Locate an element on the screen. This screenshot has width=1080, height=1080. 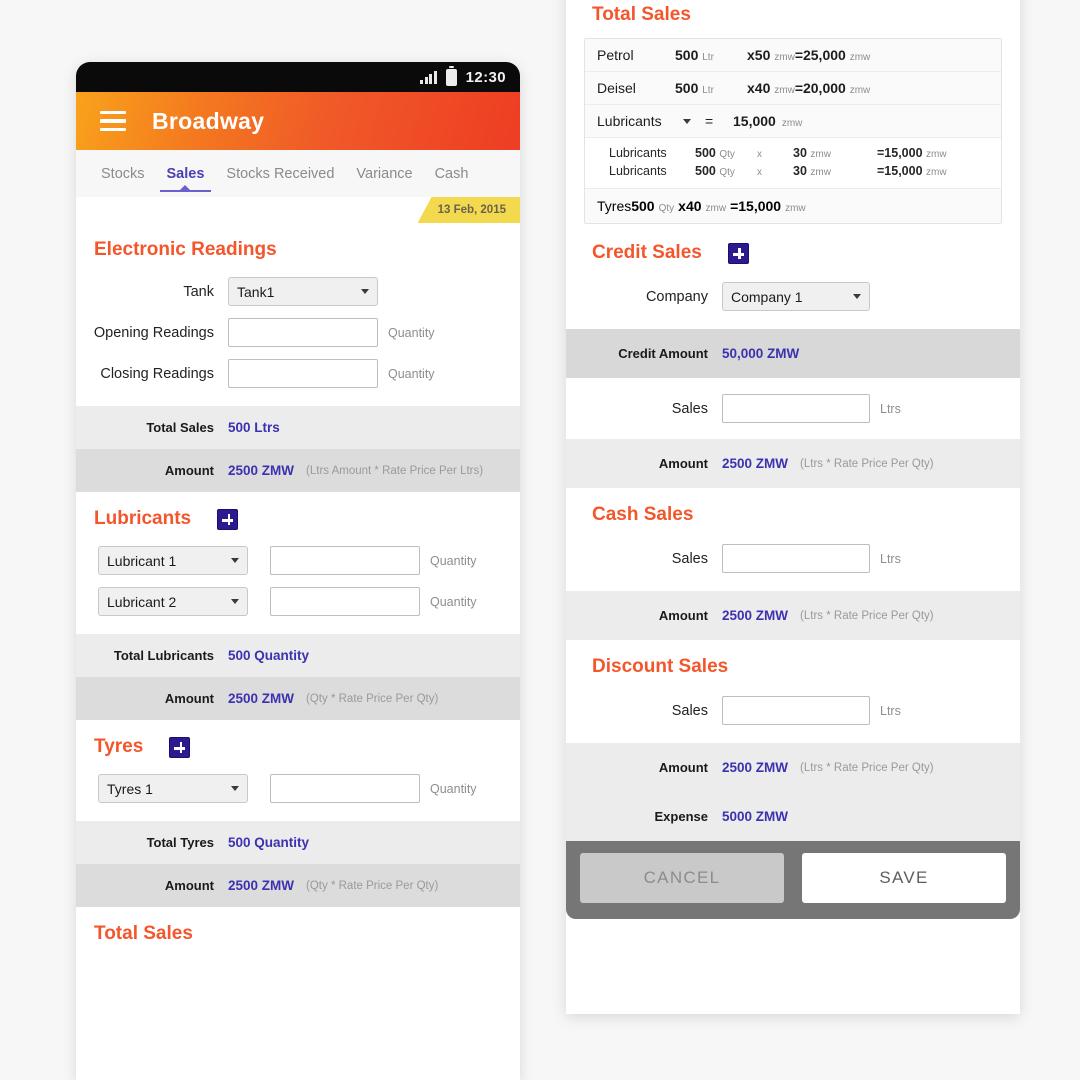
row-cash-sales: Sales Ltrs is located at coordinates (793, 562).